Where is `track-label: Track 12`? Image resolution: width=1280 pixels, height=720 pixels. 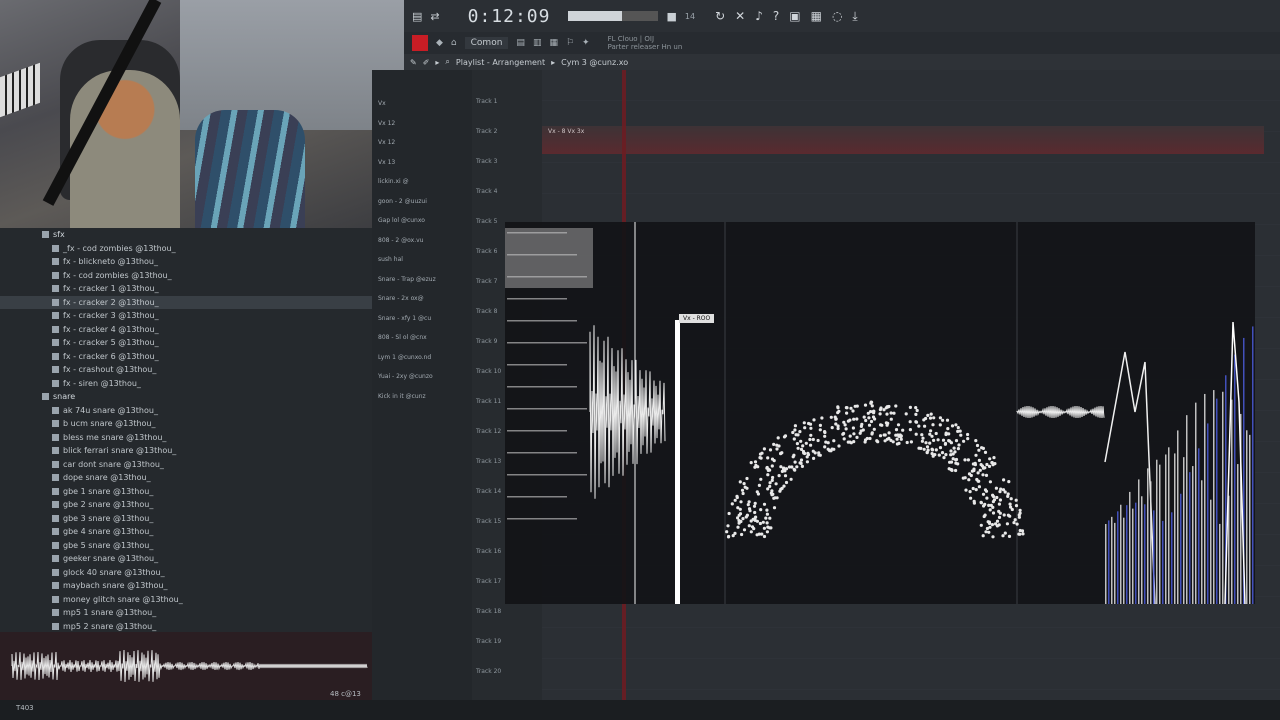 track-label: Track 12 is located at coordinates (488, 431).